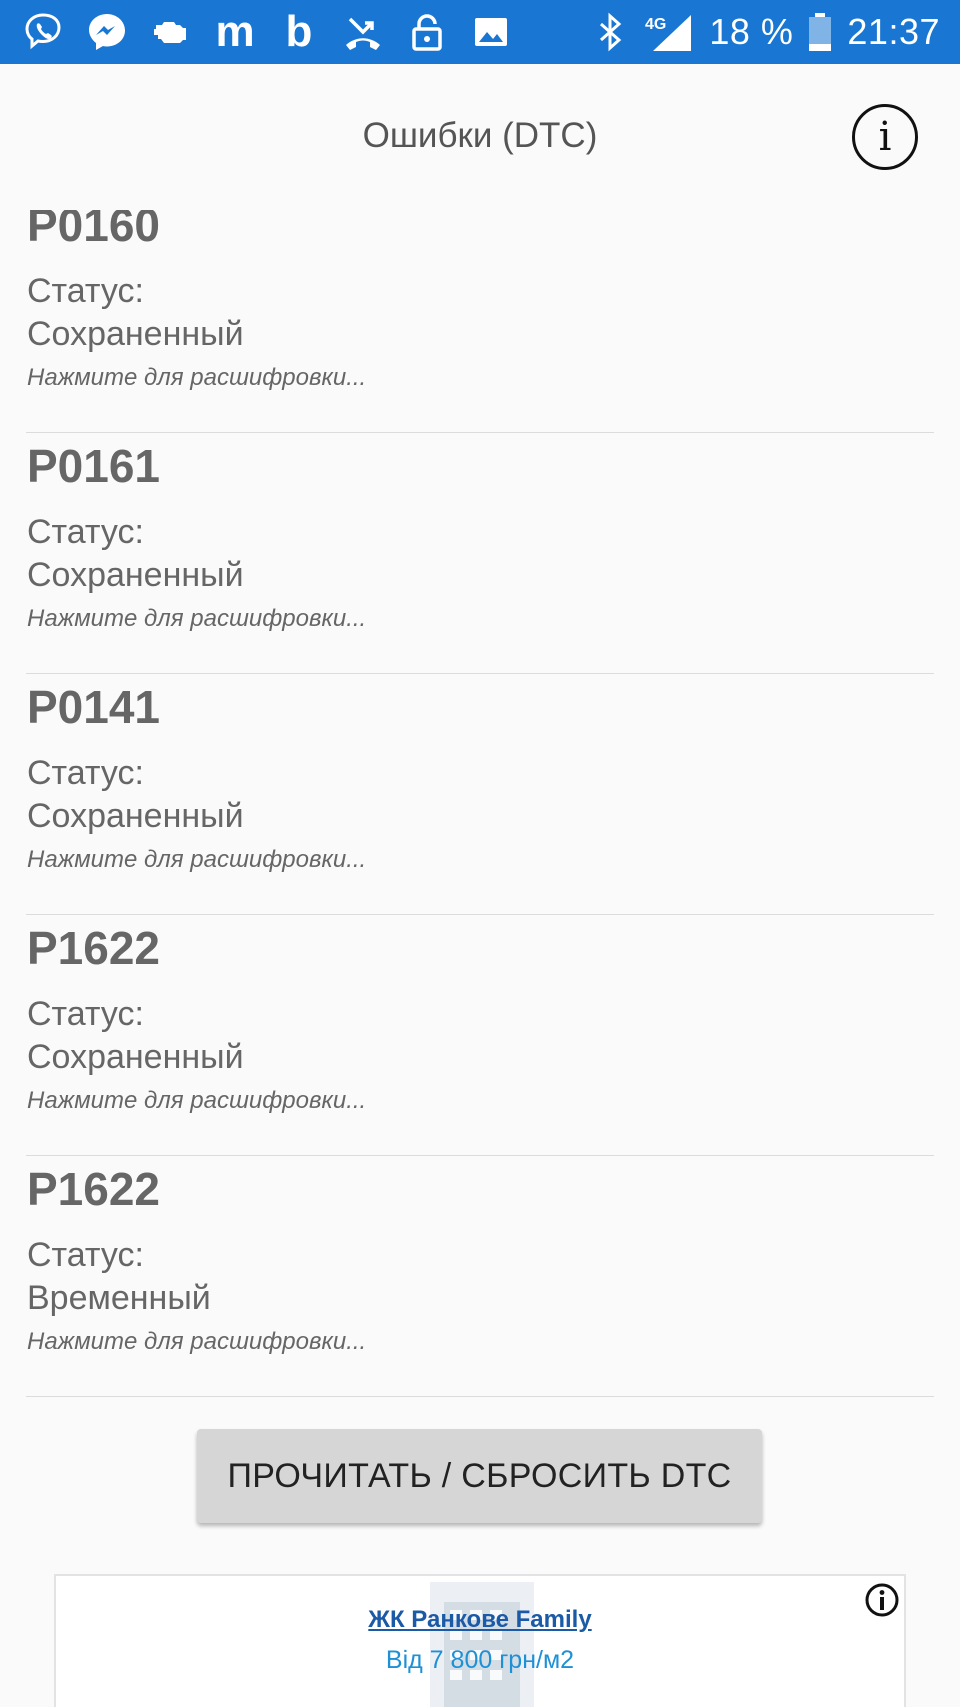 This screenshot has height=1707, width=960. Describe the element at coordinates (655, 24) in the screenshot. I see `svg-text: 4G` at that location.